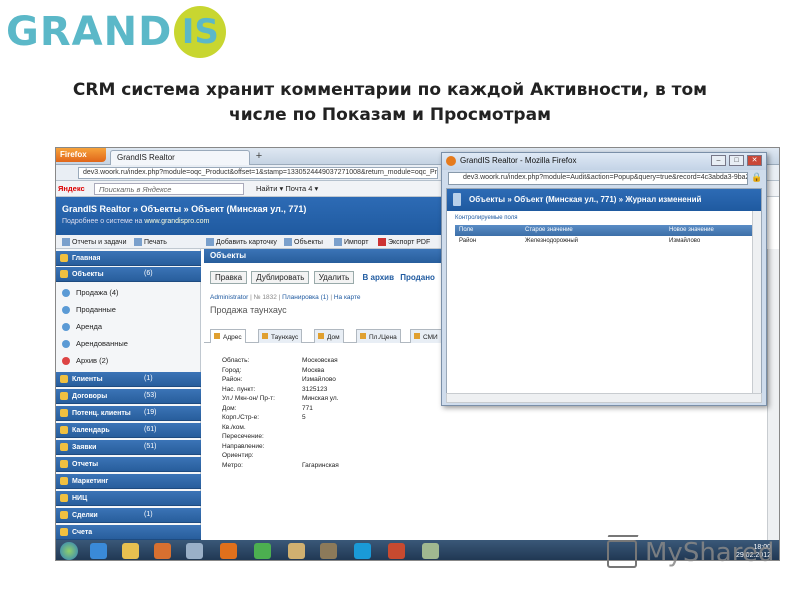 The image size is (800, 600). Describe the element at coordinates (773, 404) in the screenshot. I see `page-scrollbar` at that location.